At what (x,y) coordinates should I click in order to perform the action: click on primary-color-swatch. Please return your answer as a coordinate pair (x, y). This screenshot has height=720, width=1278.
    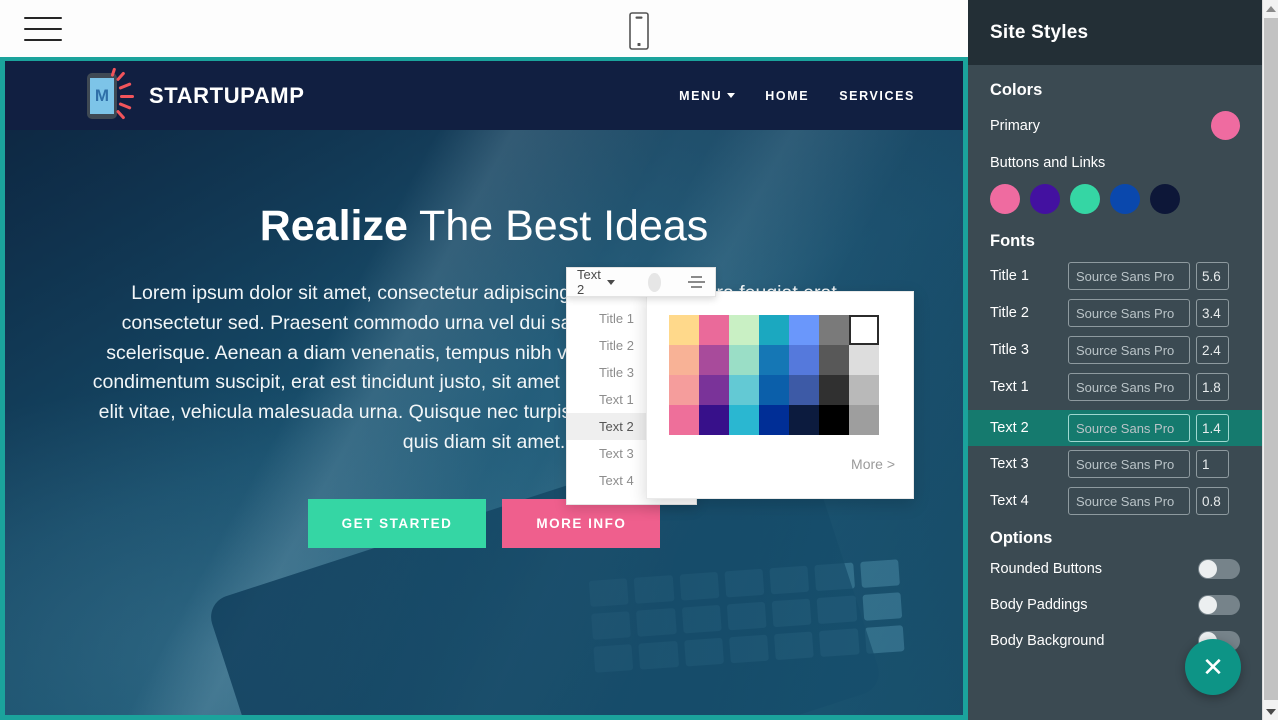
    Looking at the image, I should click on (1225, 125).